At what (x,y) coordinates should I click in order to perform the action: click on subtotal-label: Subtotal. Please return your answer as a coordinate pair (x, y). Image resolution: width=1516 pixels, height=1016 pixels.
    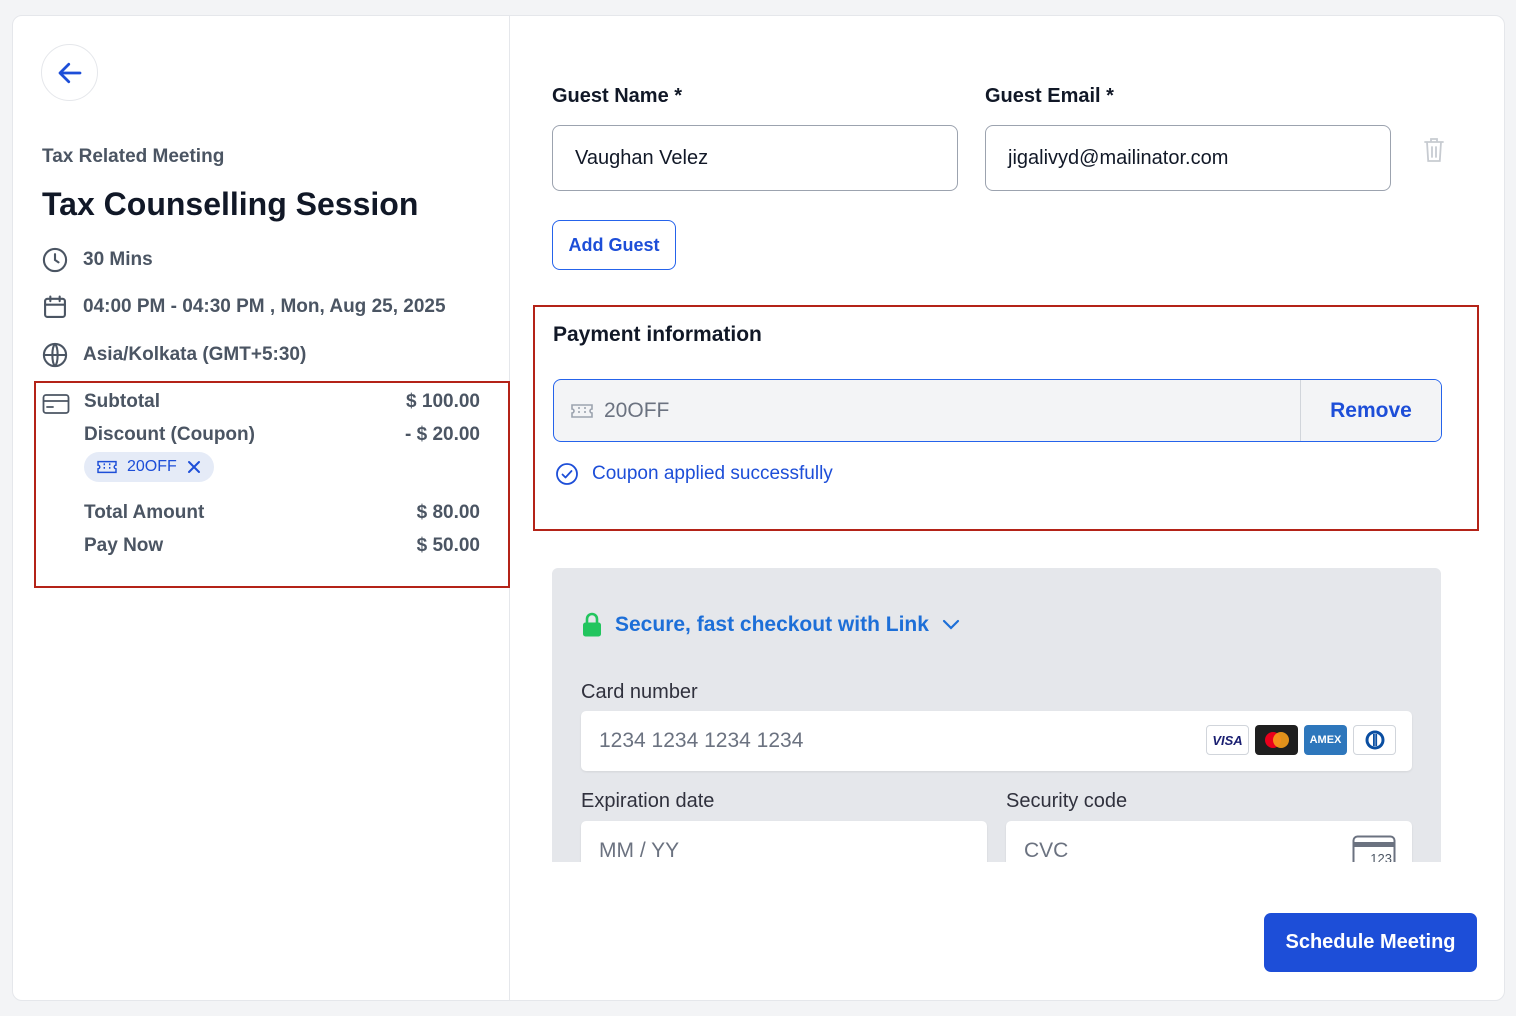
    Looking at the image, I should click on (122, 401).